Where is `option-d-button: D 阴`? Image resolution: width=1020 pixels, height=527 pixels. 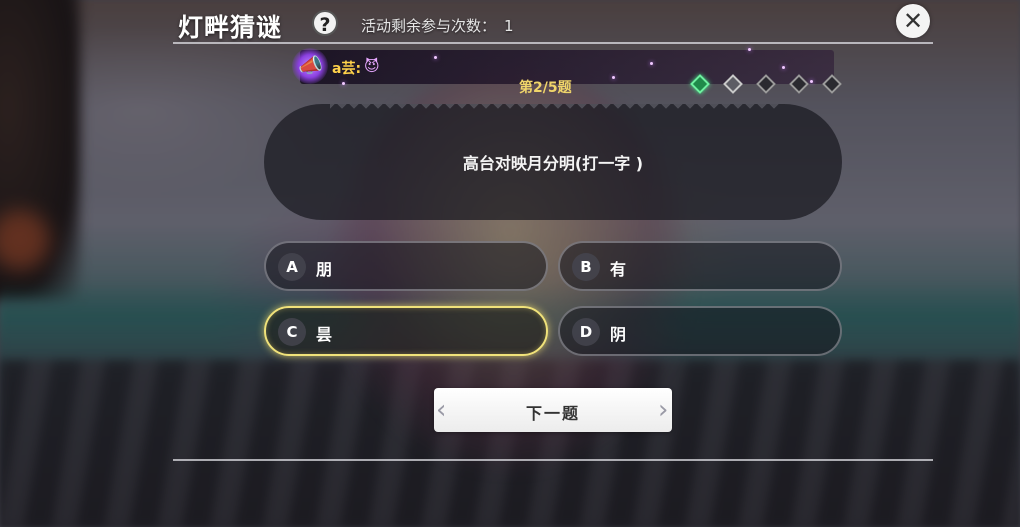 option-d-button: D 阴 is located at coordinates (700, 331).